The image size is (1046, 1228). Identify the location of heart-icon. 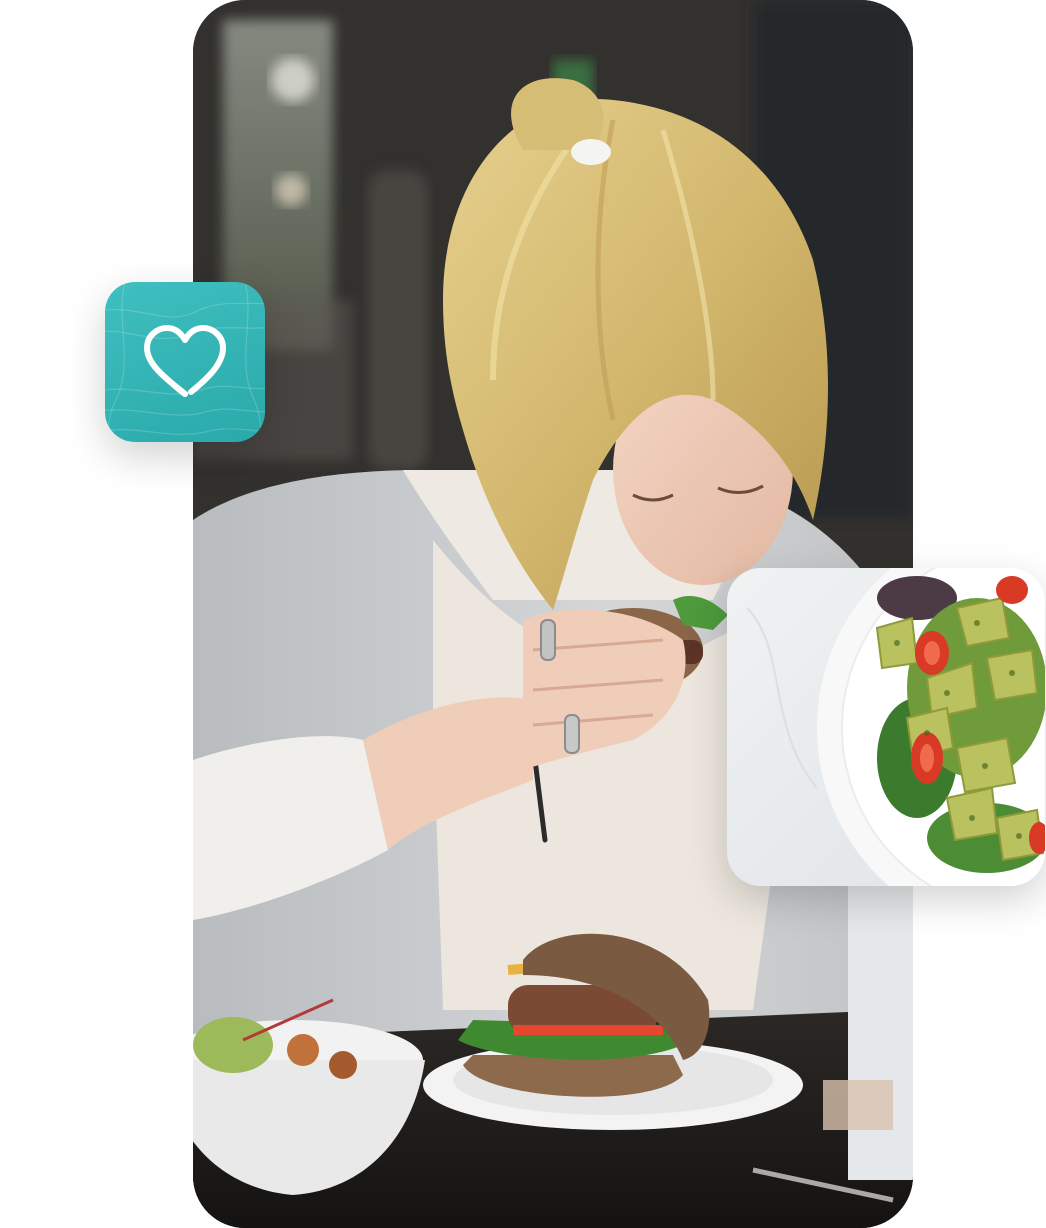
(185, 362).